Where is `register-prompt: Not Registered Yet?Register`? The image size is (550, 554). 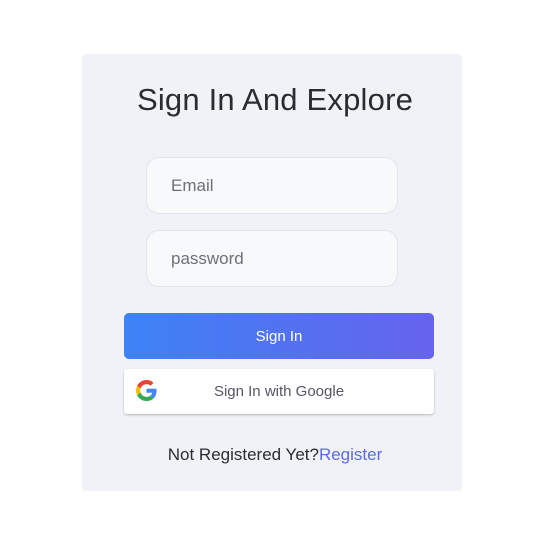 register-prompt: Not Registered Yet?Register is located at coordinates (275, 455).